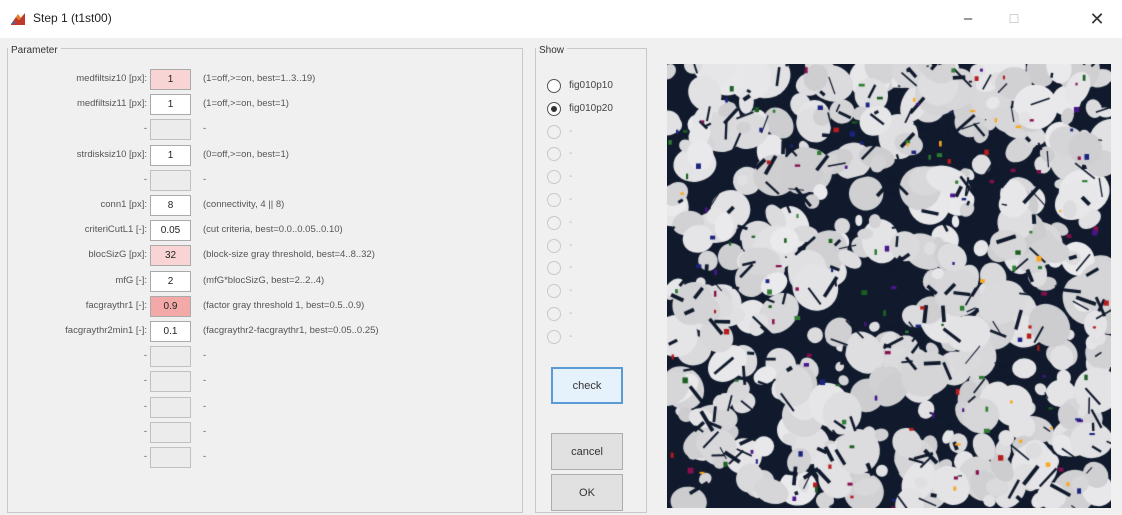 Image resolution: width=1122 pixels, height=515 pixels. Describe the element at coordinates (170, 281) in the screenshot. I see `parameter-input: 2` at that location.